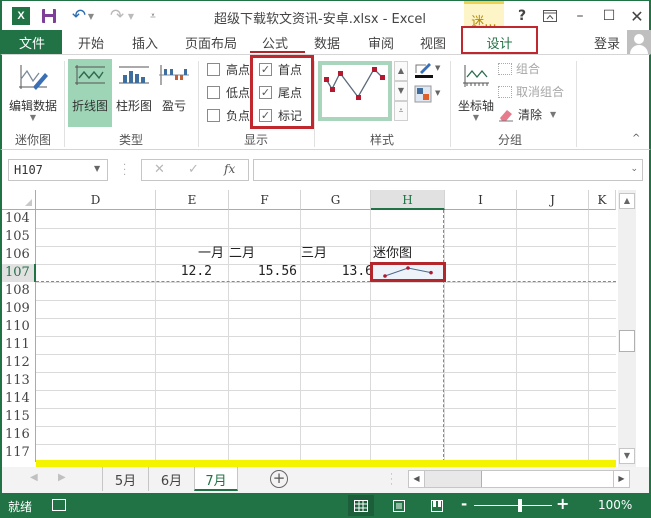 The height and width of the screenshot is (518, 651). Describe the element at coordinates (639, 42) in the screenshot. I see `avatar` at that location.